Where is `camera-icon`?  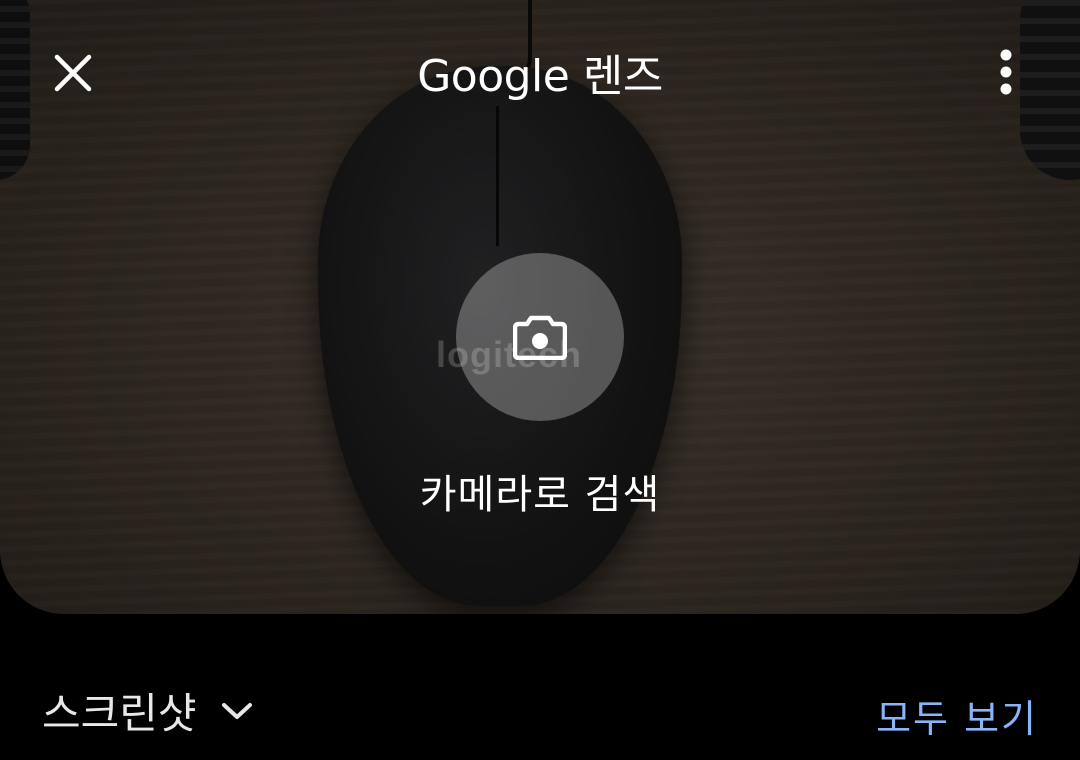
camera-icon is located at coordinates (540, 337).